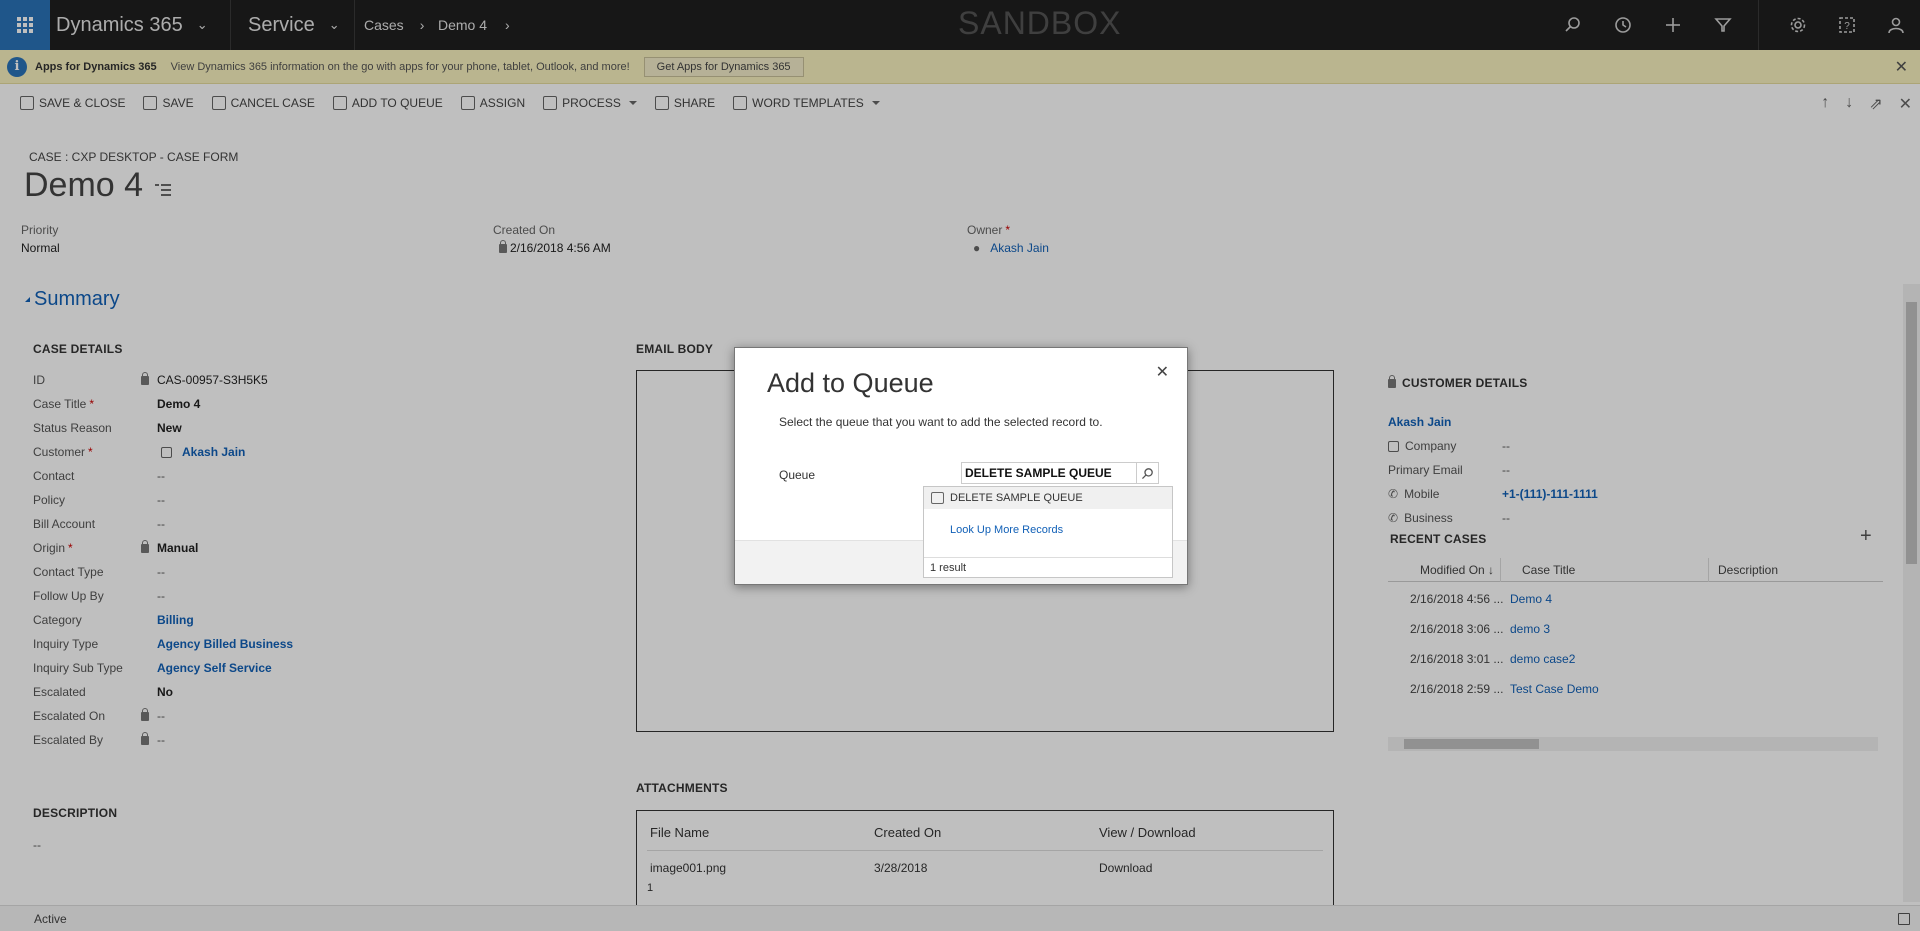  What do you see at coordinates (1048, 567) in the screenshot?
I see `result-count: 1 result` at bounding box center [1048, 567].